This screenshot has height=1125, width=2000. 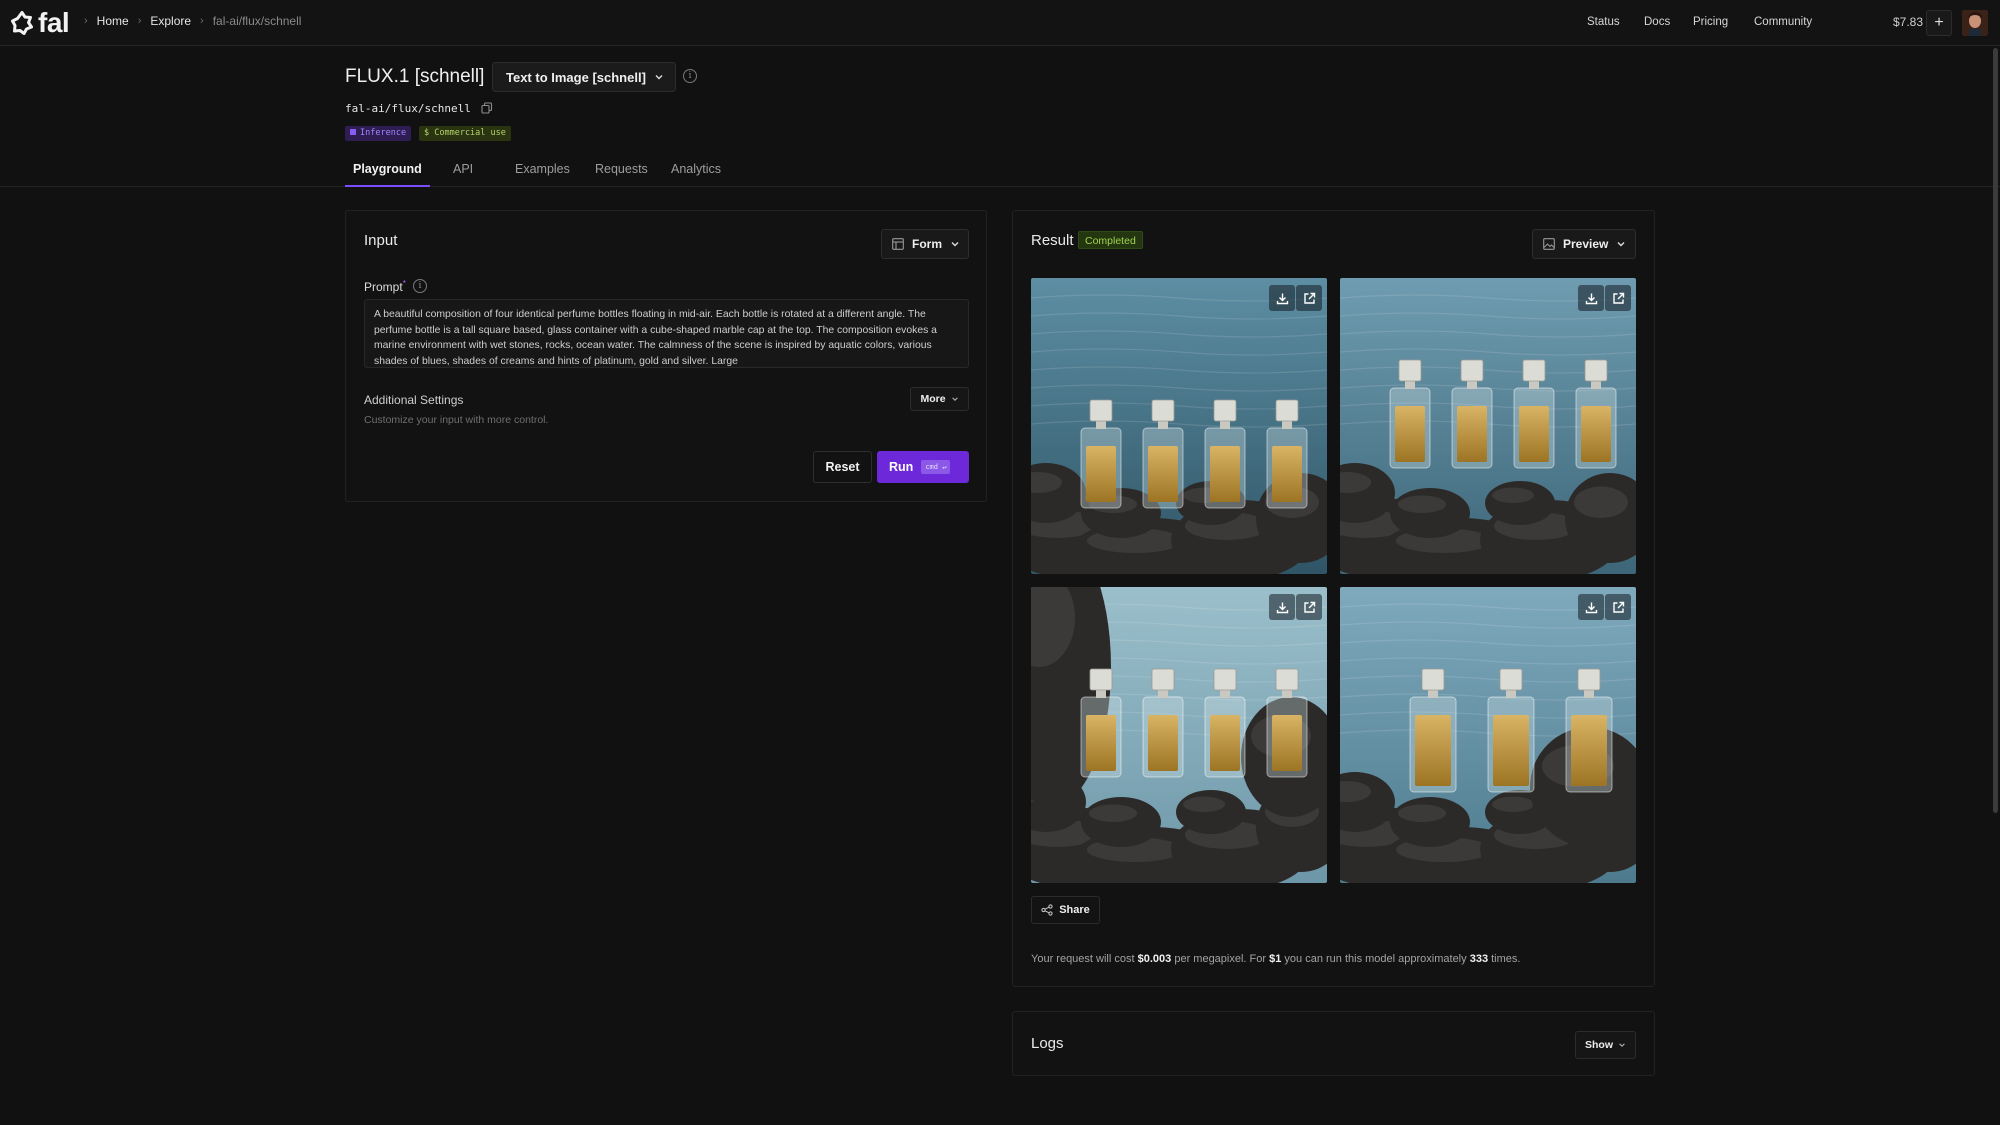 I want to click on run-button: Run cmd ↵, so click(x=923, y=467).